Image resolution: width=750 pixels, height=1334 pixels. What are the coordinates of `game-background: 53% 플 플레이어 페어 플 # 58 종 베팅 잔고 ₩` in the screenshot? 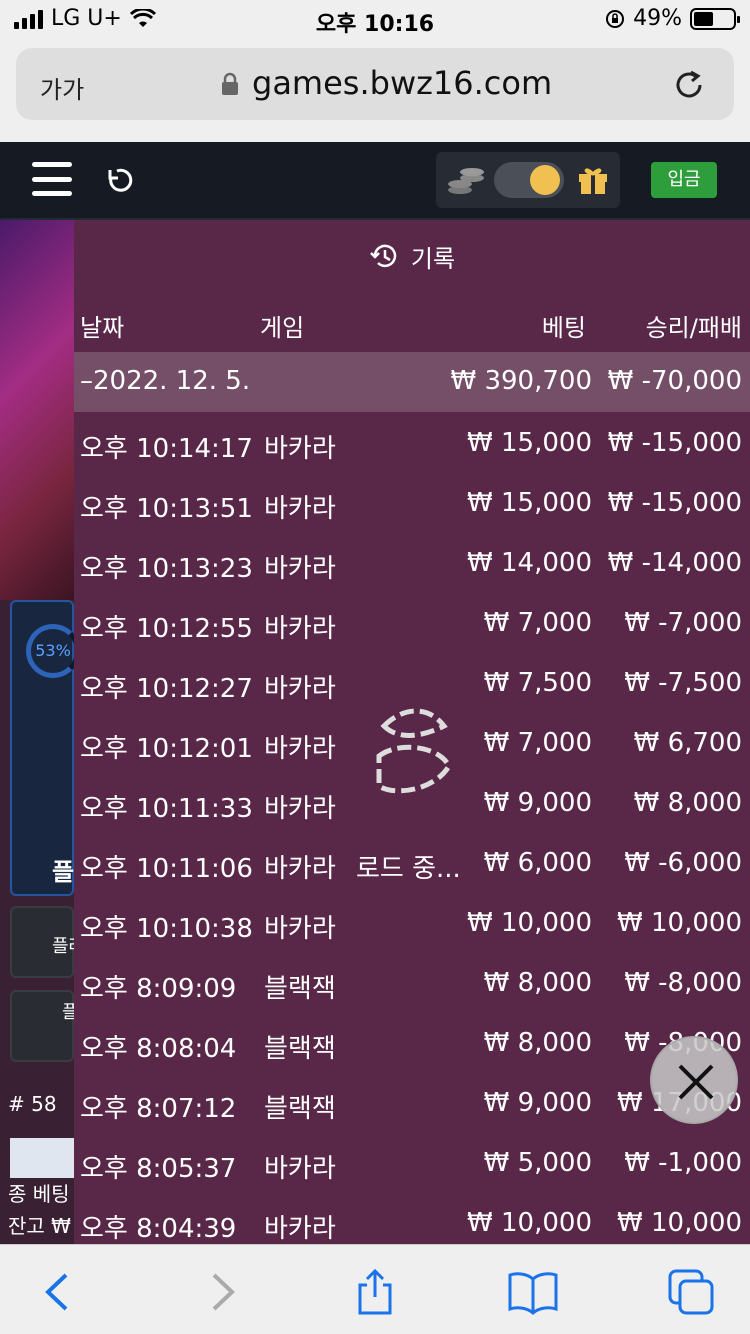 It's located at (37, 732).